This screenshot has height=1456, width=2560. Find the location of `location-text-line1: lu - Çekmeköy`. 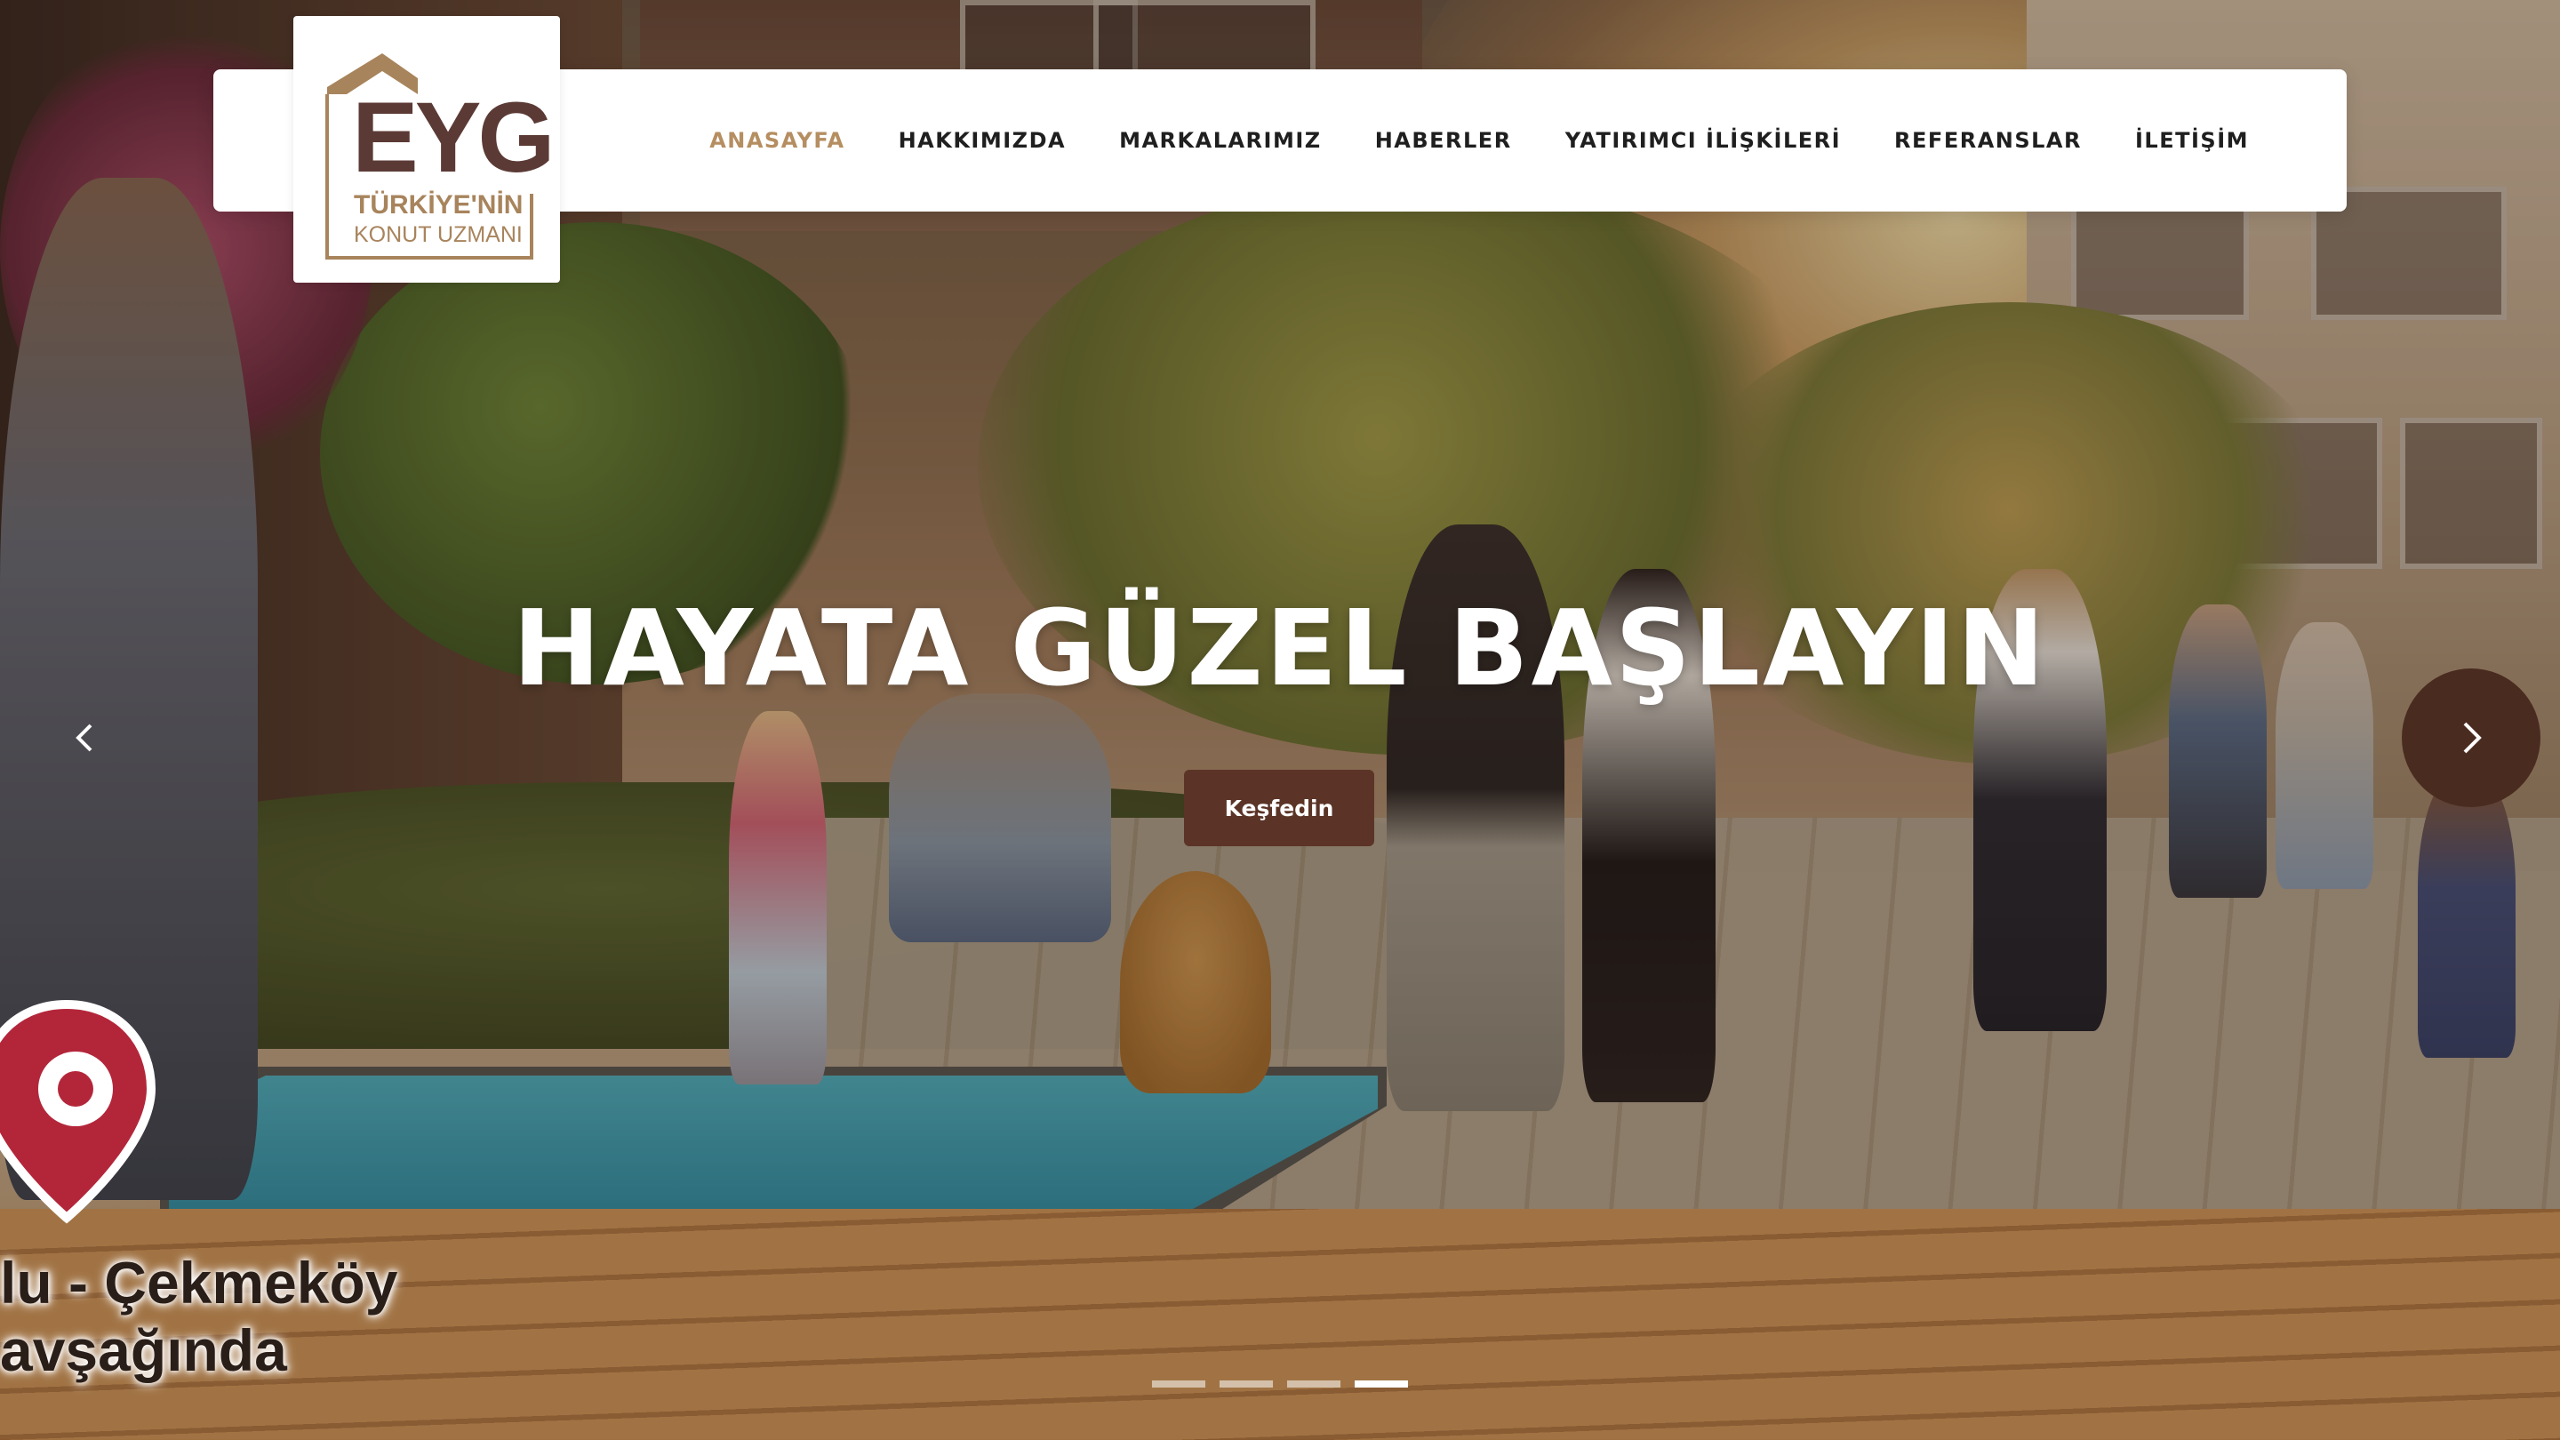

location-text-line1: lu - Çekmeköy is located at coordinates (199, 1283).